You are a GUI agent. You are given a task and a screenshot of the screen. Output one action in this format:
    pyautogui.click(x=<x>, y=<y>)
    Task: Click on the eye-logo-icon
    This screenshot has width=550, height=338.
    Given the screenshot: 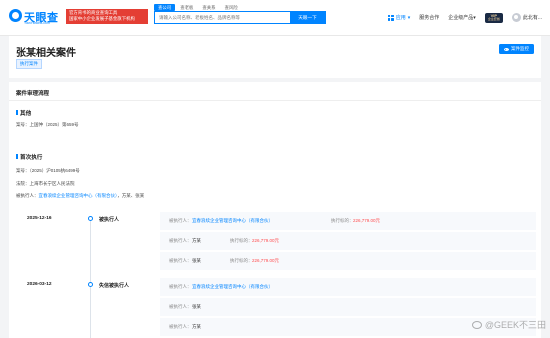 What is the action you would take?
    pyautogui.click(x=15, y=15)
    